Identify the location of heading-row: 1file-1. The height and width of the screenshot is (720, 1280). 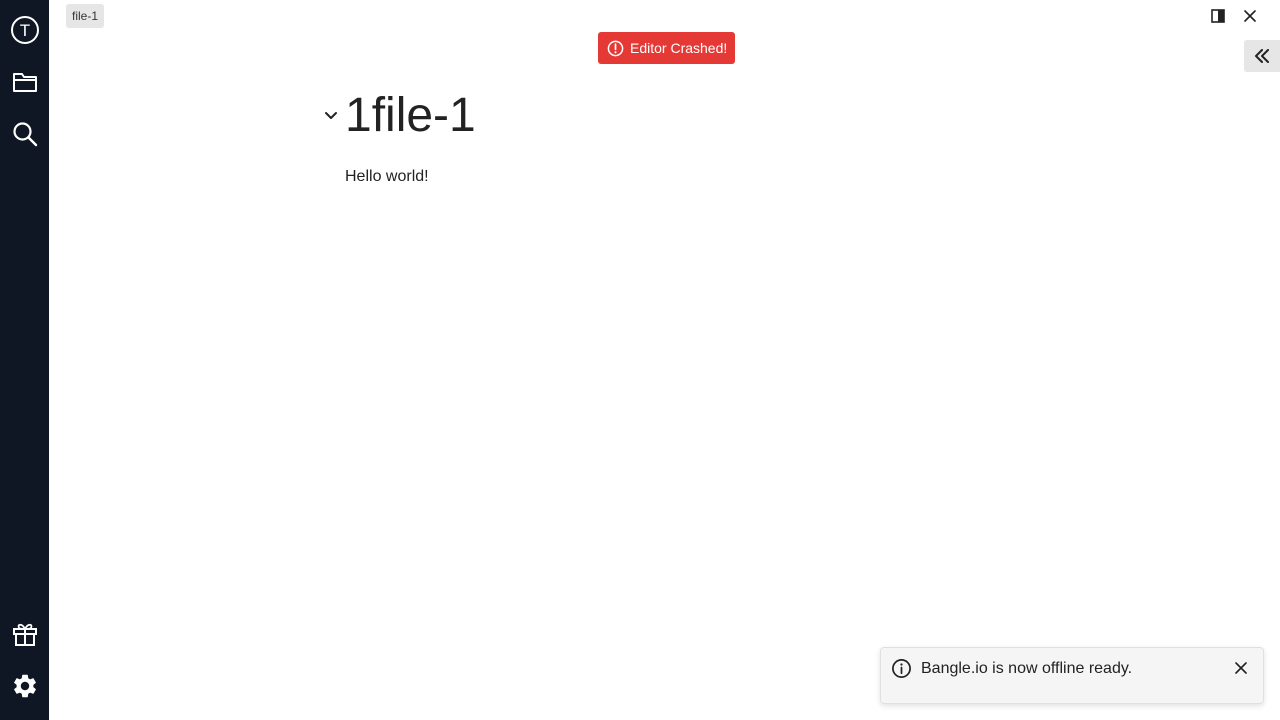
(398, 116).